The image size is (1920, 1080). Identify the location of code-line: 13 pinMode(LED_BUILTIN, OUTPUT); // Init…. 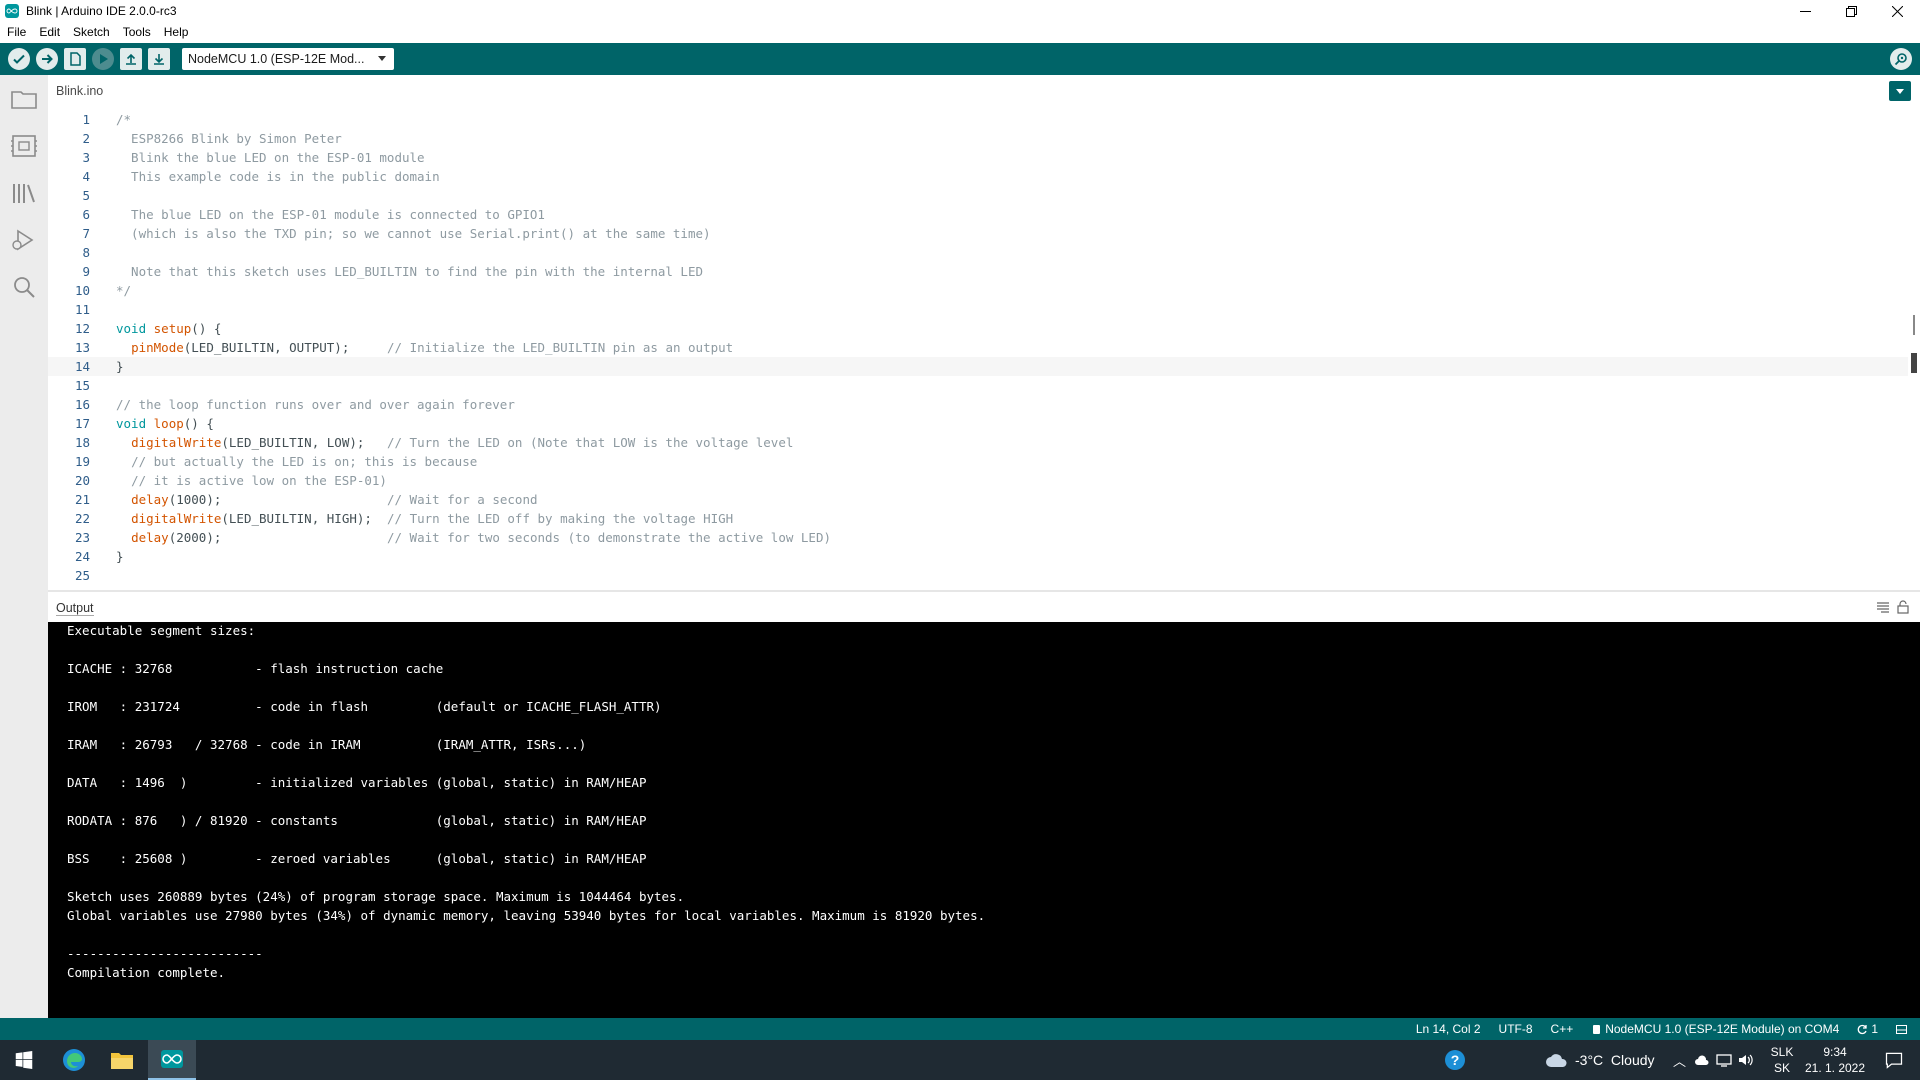
(978, 347).